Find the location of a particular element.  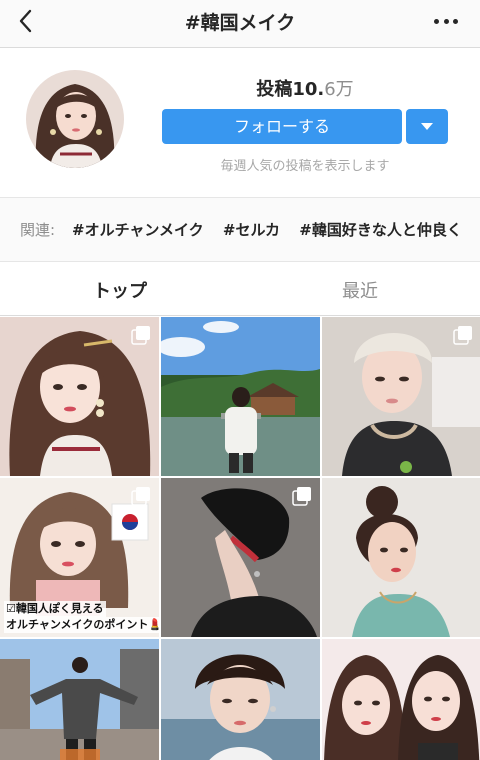

related-tag-selca: #セルカ is located at coordinates (251, 230).